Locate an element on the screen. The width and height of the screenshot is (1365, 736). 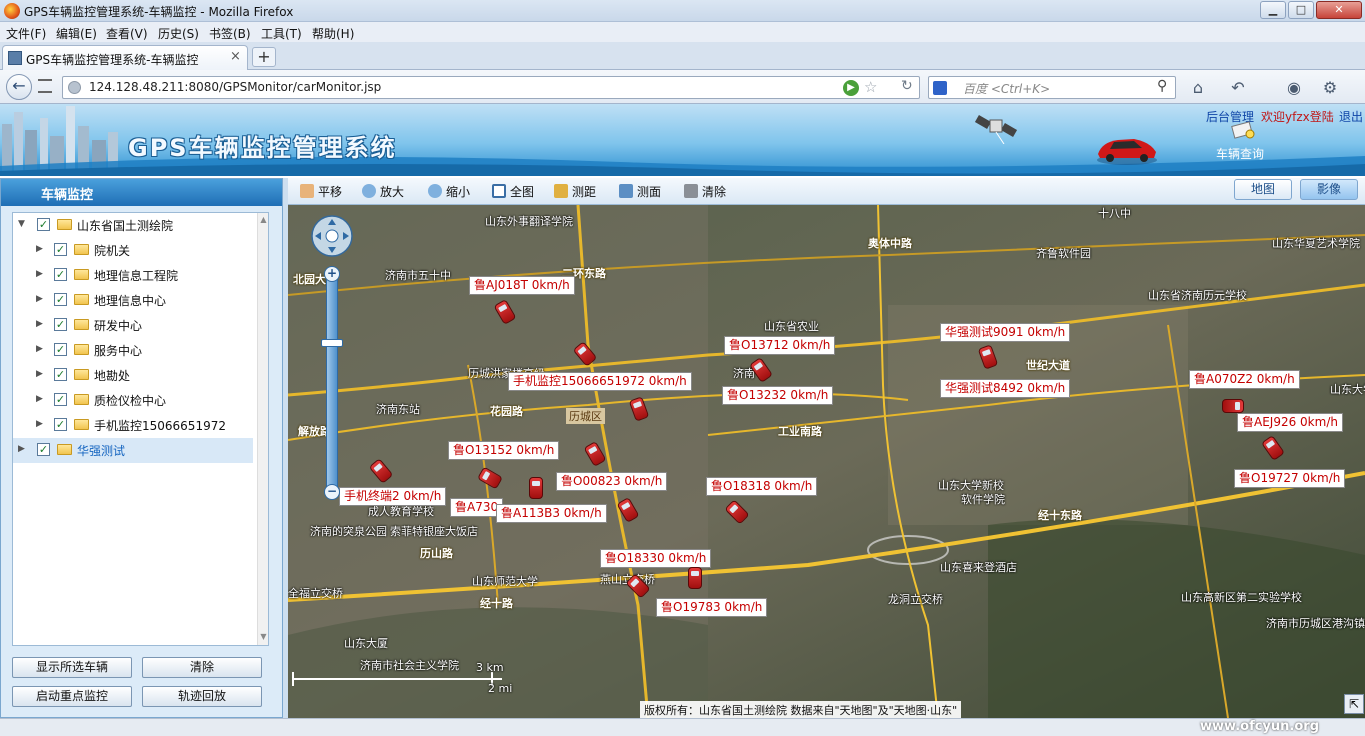
zoom-out-icon: − is located at coordinates (332, 492).